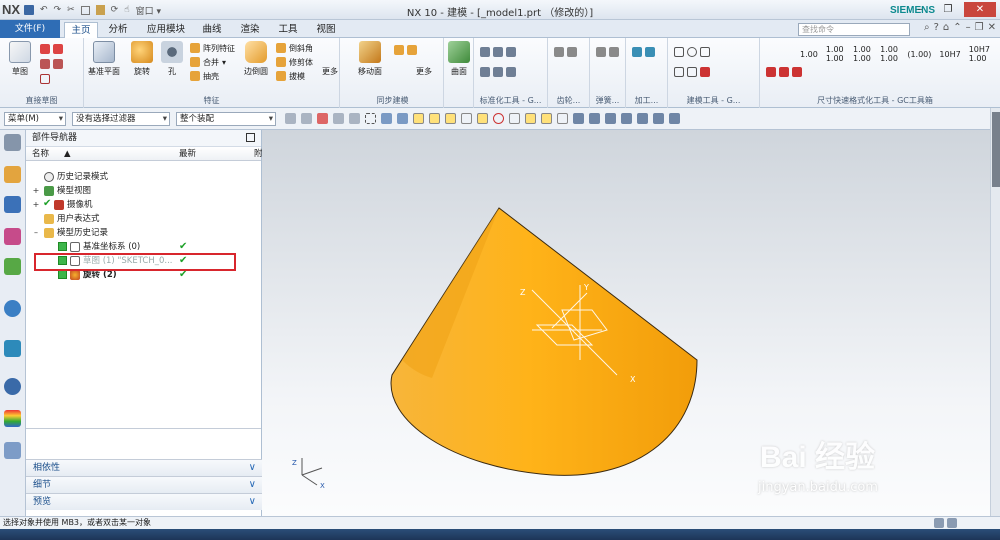 Image resolution: width=1000 pixels, height=540 pixels. What do you see at coordinates (118, 30) in the screenshot?
I see `tab-analysis: 分析` at bounding box center [118, 30].